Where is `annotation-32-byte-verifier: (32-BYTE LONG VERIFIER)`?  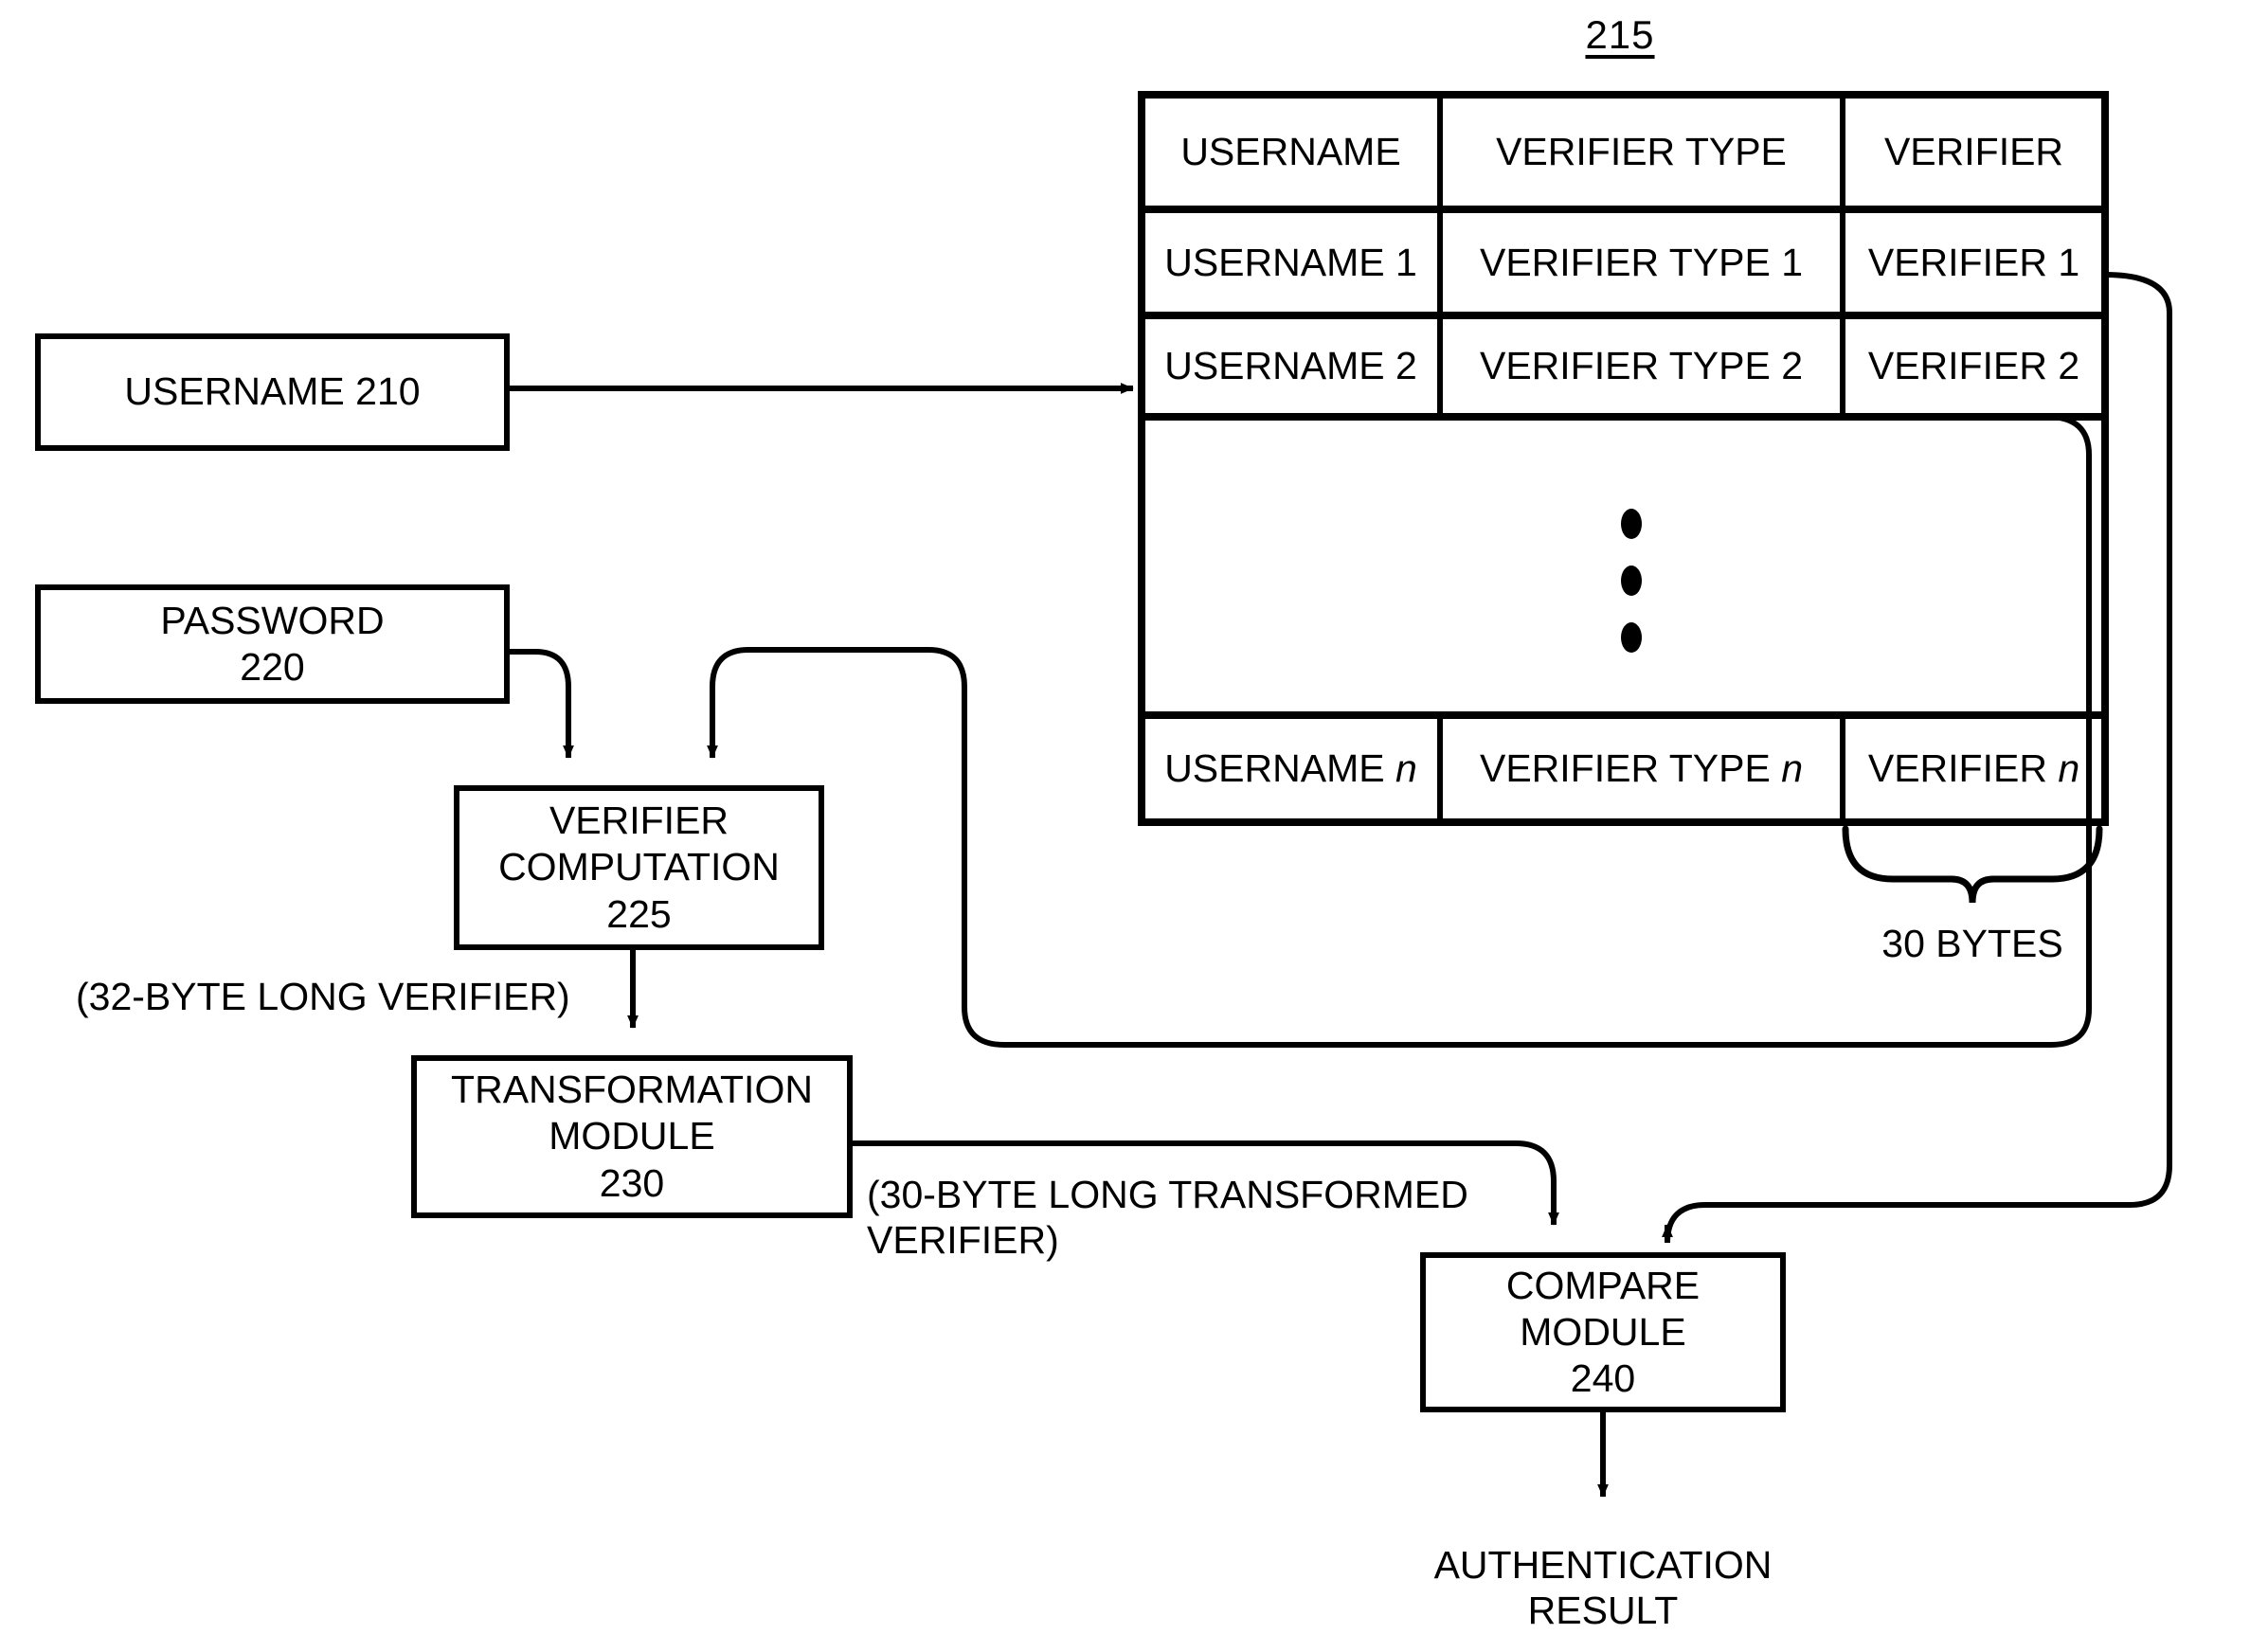
annotation-32-byte-verifier: (32-BYTE LONG VERIFIER) is located at coordinates (323, 996).